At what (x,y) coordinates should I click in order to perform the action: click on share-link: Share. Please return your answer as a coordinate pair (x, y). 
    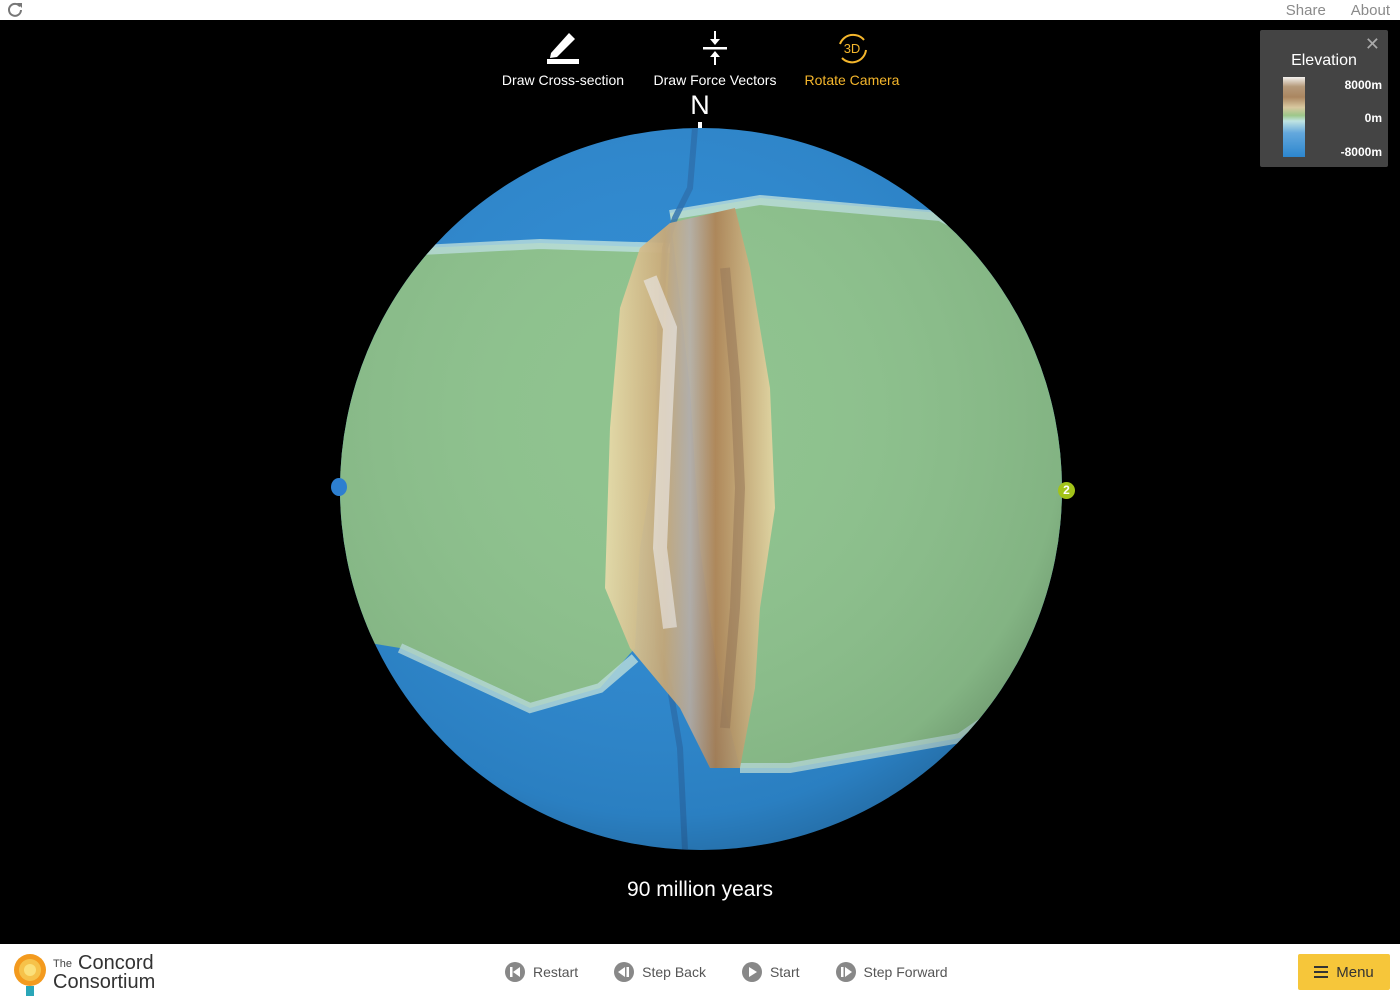
    Looking at the image, I should click on (1306, 10).